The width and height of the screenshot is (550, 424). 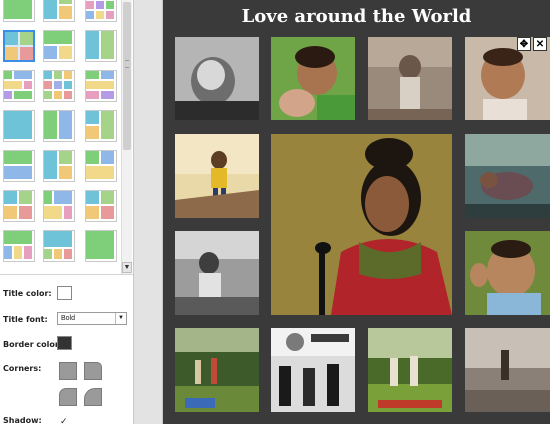 I want to click on close-icon: ✕, so click(x=540, y=44).